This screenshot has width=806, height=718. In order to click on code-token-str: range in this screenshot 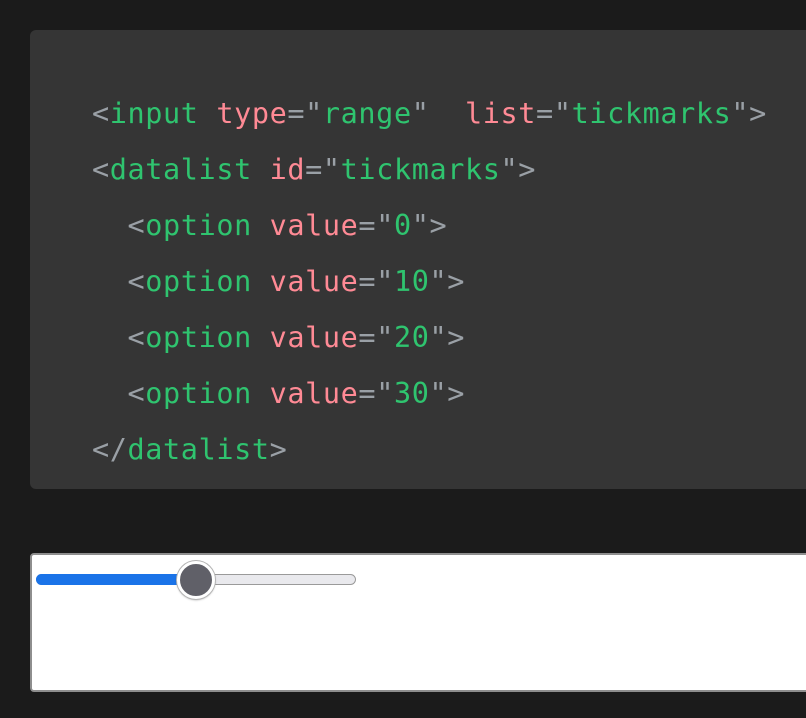, I will do `click(367, 113)`.